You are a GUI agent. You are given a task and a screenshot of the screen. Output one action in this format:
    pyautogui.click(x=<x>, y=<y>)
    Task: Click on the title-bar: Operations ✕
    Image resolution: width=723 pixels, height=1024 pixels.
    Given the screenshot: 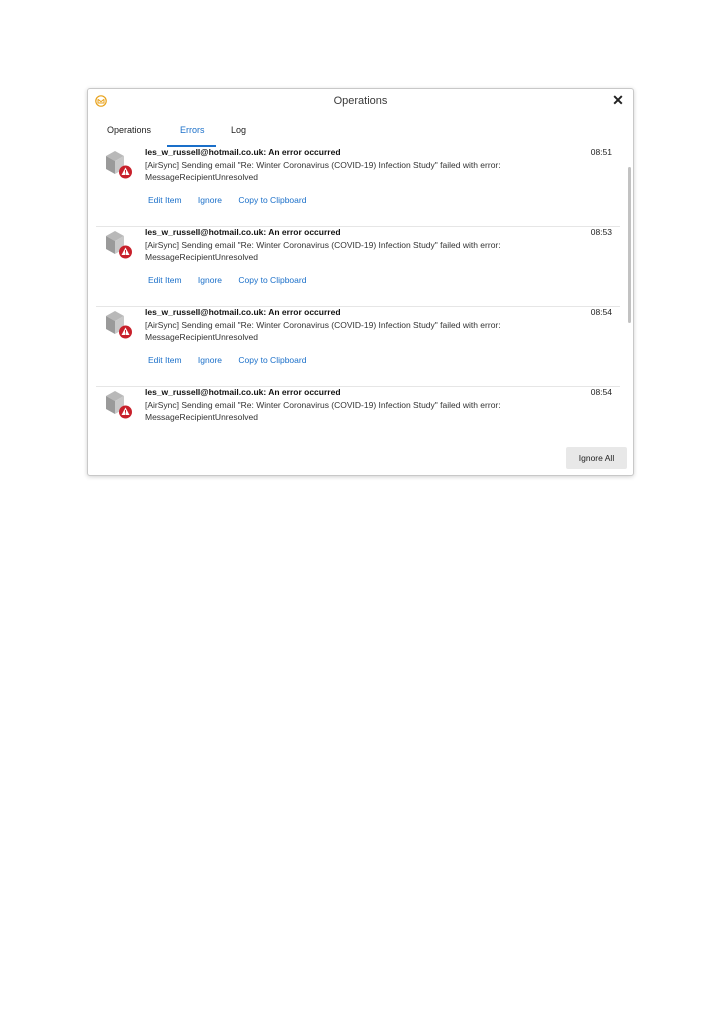 What is the action you would take?
    pyautogui.click(x=360, y=102)
    